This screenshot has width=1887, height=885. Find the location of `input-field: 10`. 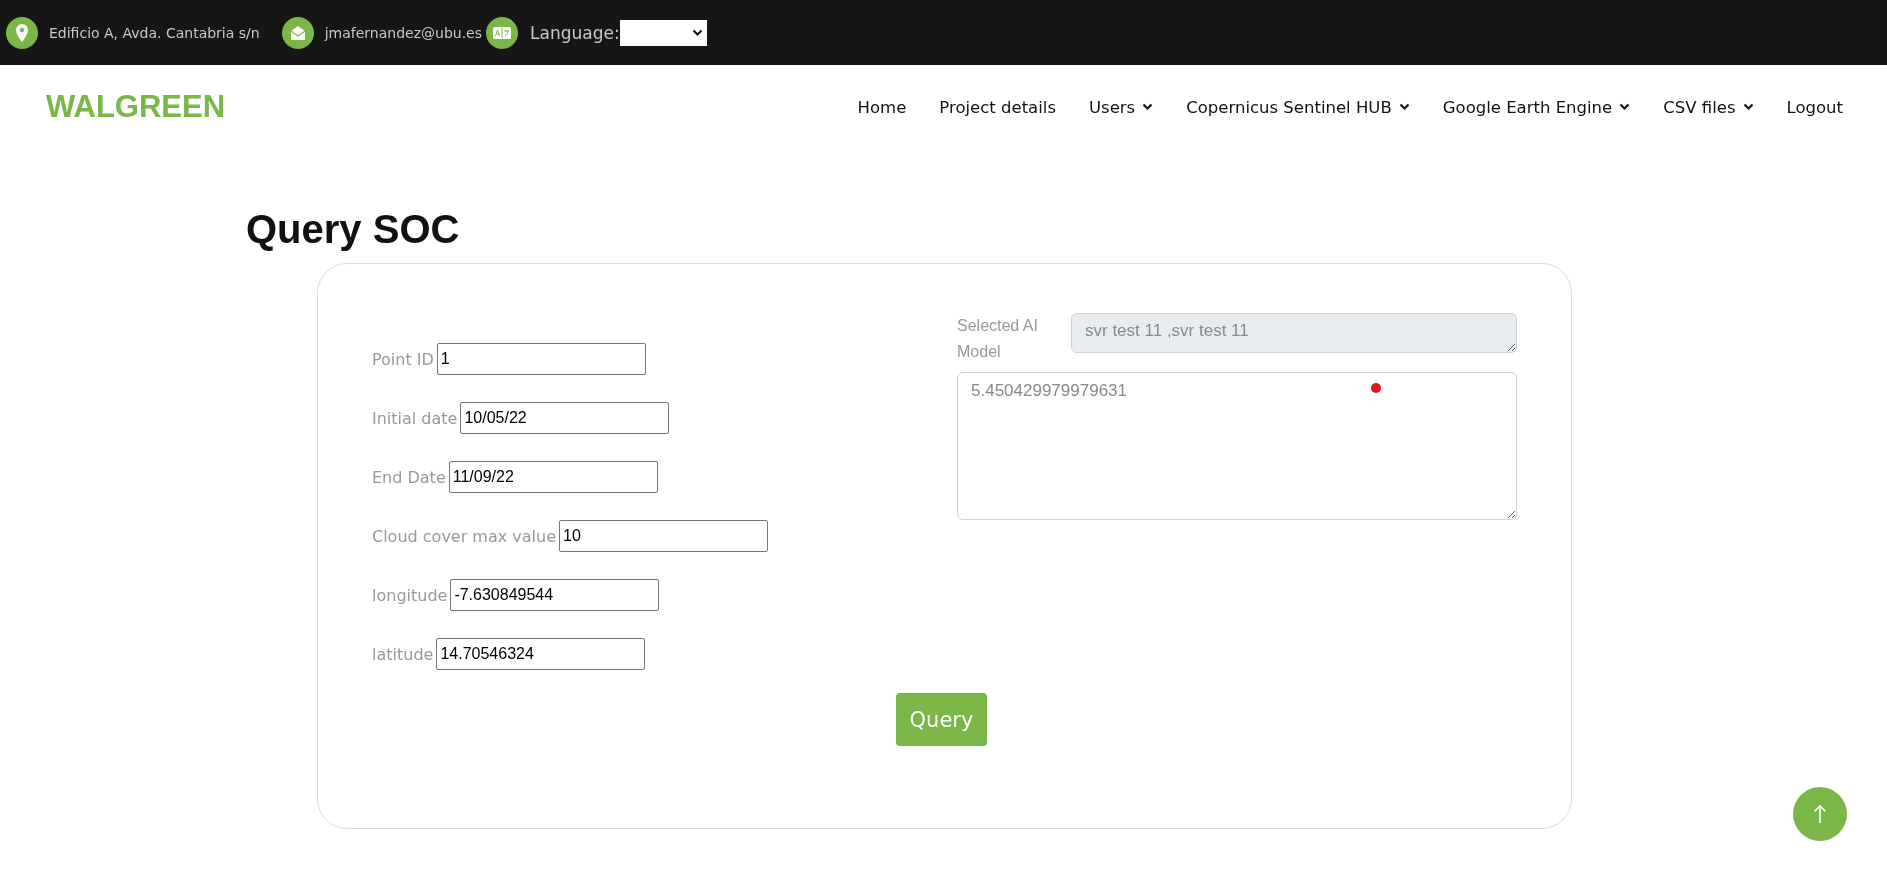

input-field: 10 is located at coordinates (663, 536).